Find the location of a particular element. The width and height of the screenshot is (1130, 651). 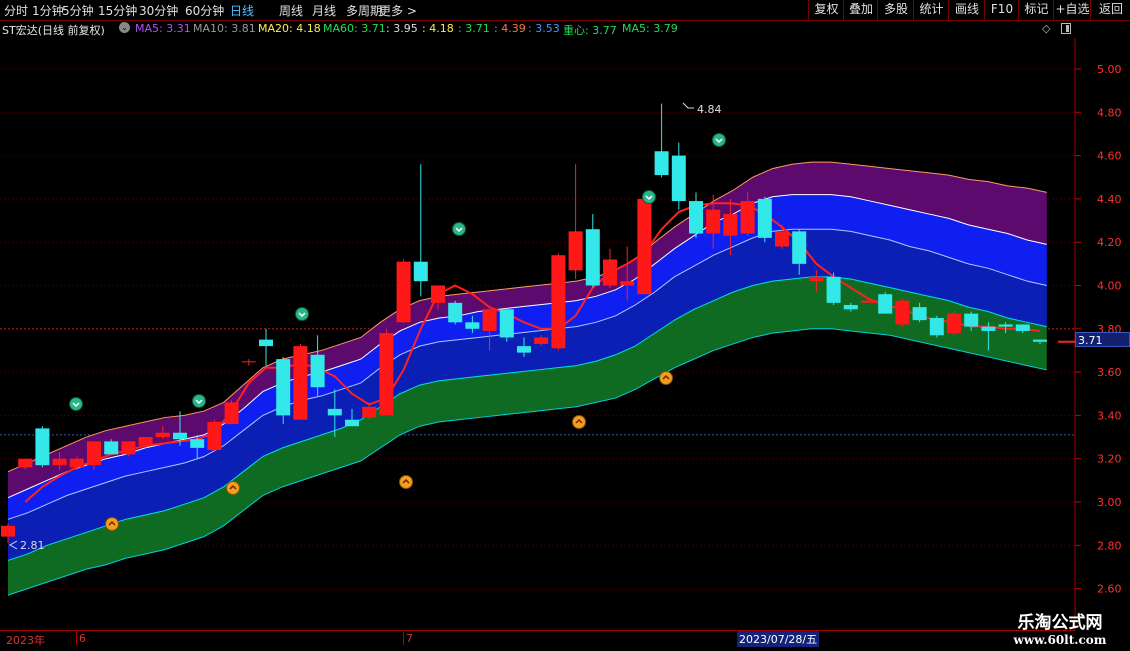

period-tab-6: 日线 is located at coordinates (242, 10).